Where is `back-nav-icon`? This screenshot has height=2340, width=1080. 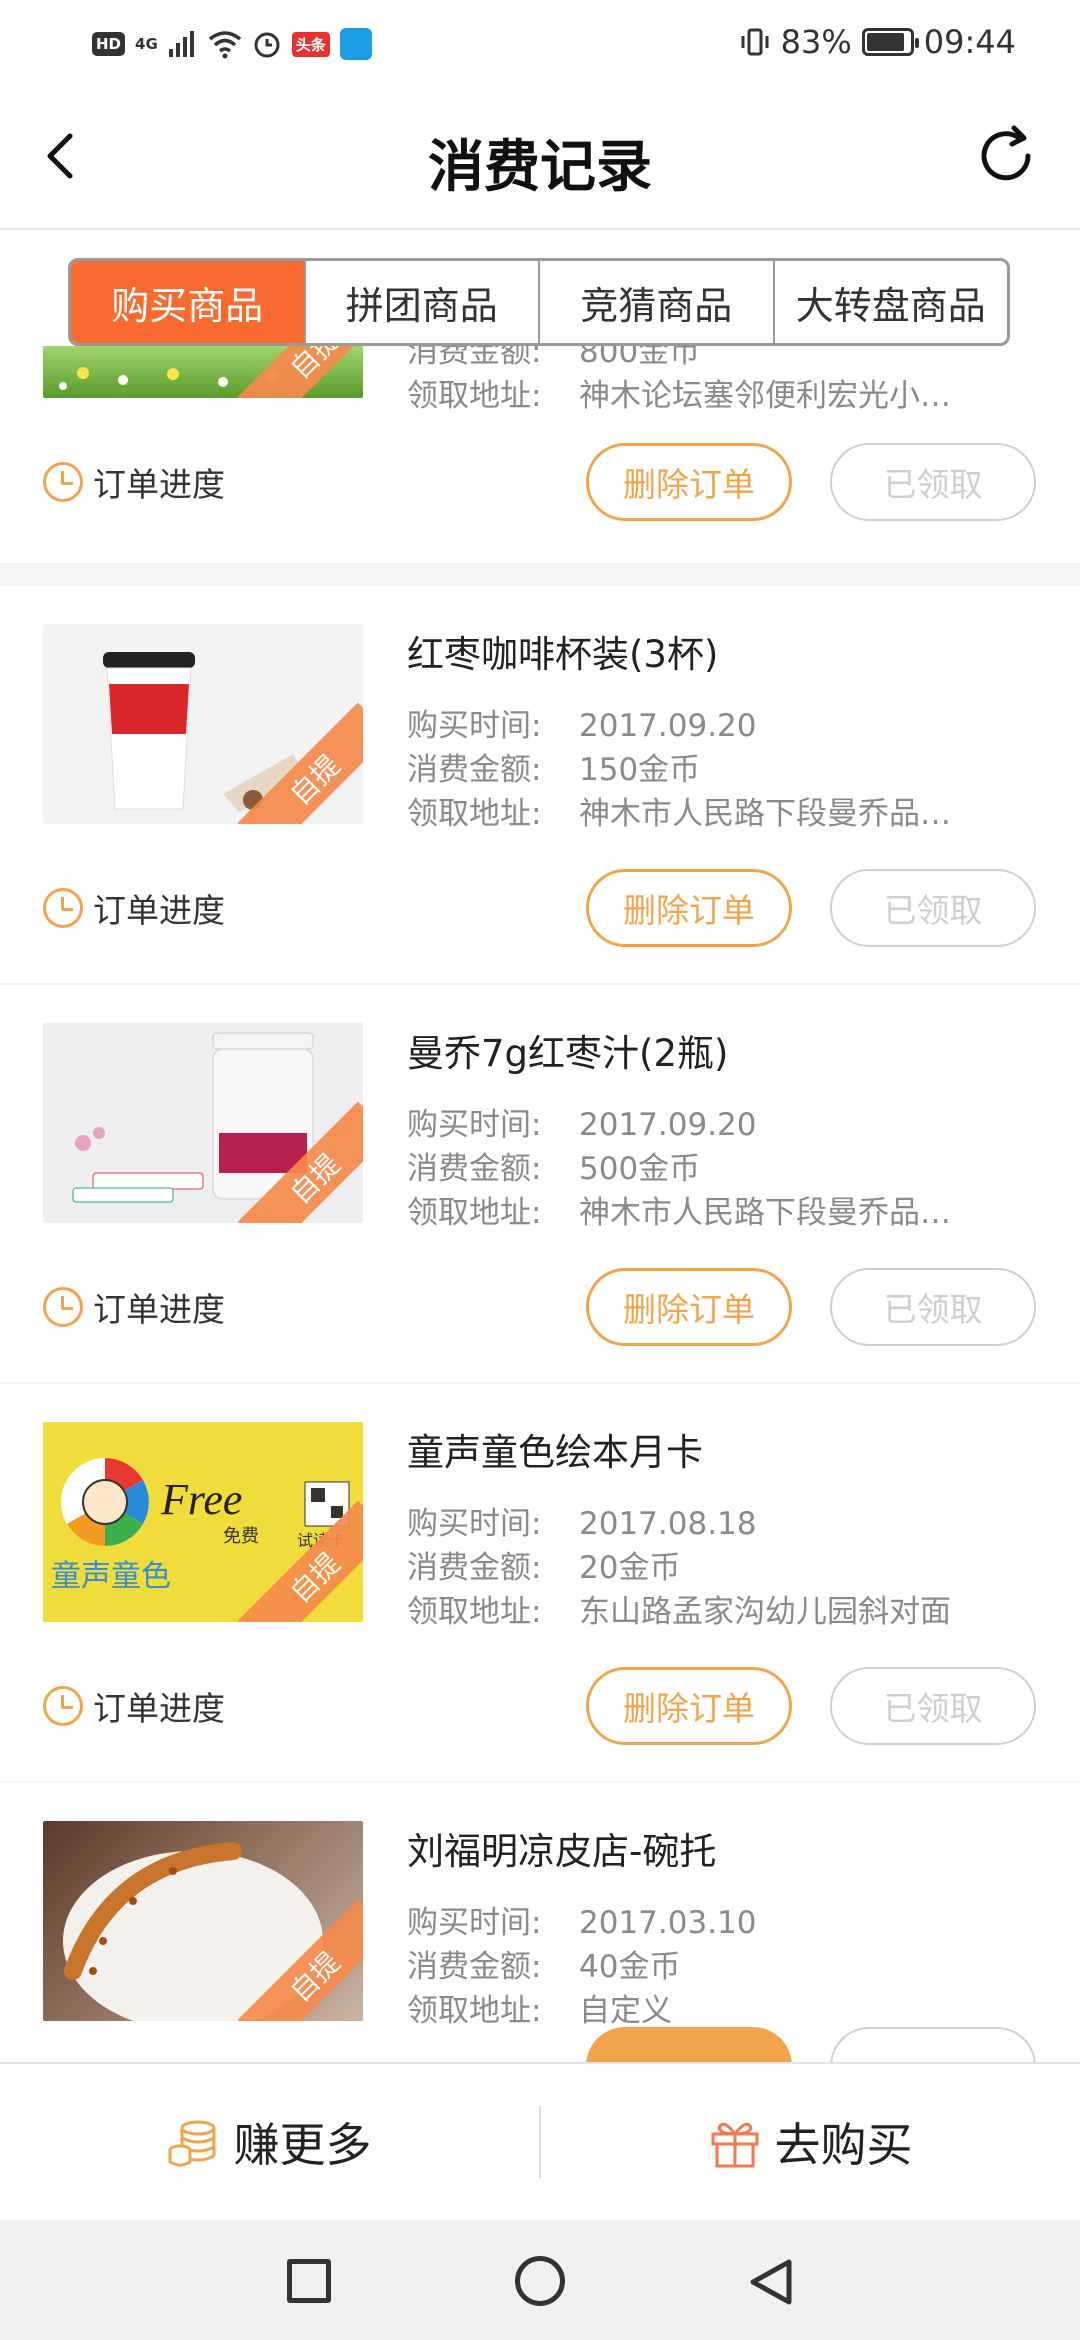 back-nav-icon is located at coordinates (771, 2282).